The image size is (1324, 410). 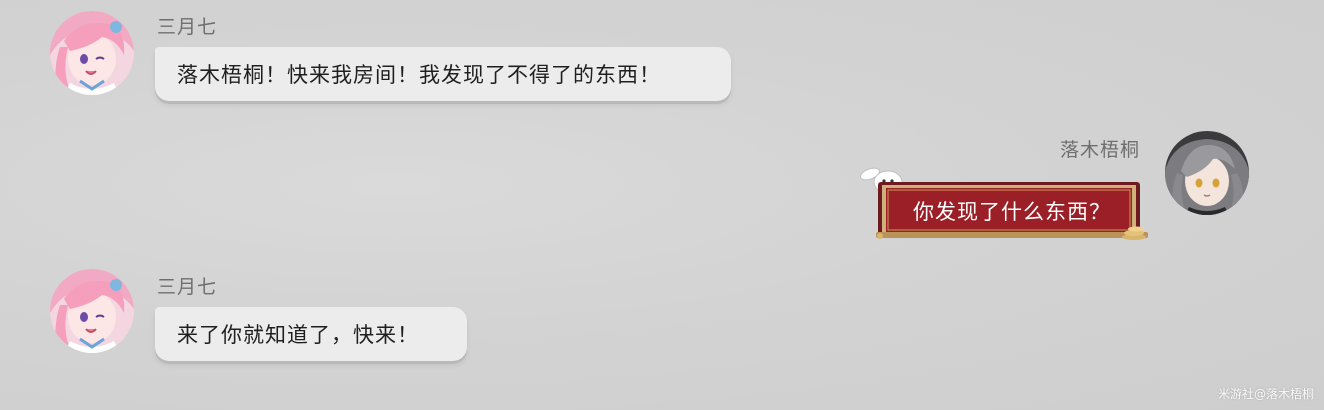 What do you see at coordinates (1265, 394) in the screenshot?
I see `watermark: 米游社@落木梧桐` at bounding box center [1265, 394].